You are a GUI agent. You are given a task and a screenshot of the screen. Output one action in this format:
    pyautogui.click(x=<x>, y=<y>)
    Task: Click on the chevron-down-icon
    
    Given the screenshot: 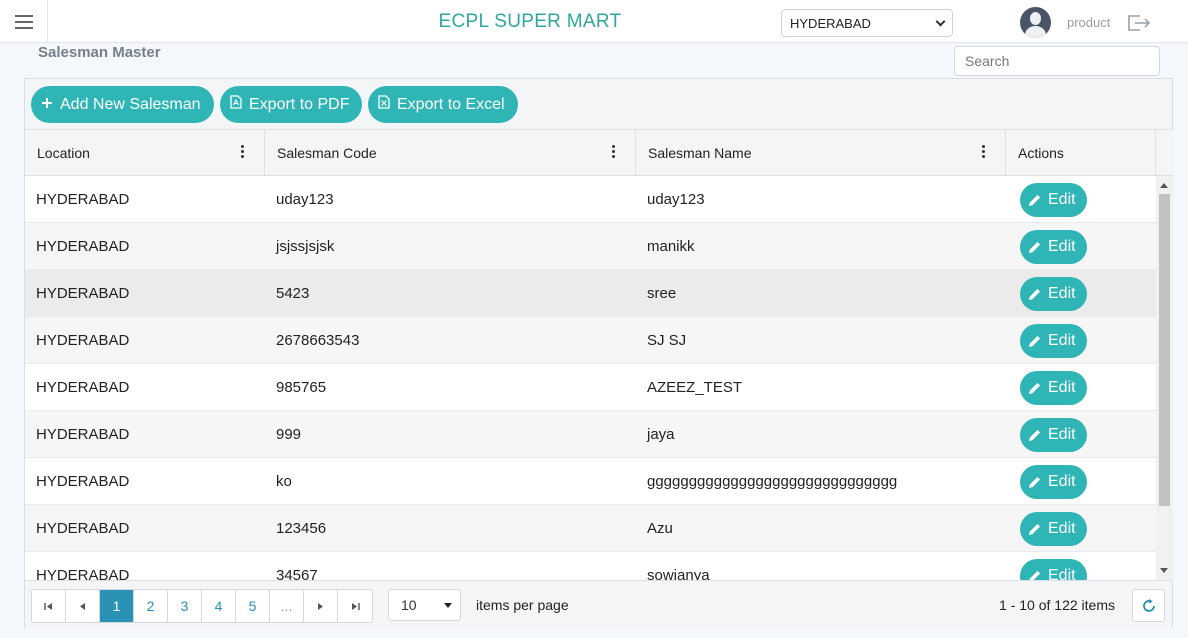 What is the action you would take?
    pyautogui.click(x=940, y=21)
    